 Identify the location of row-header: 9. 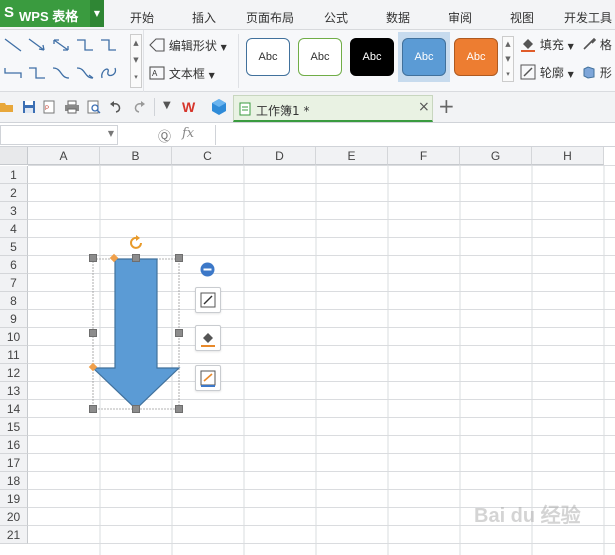
(14, 319).